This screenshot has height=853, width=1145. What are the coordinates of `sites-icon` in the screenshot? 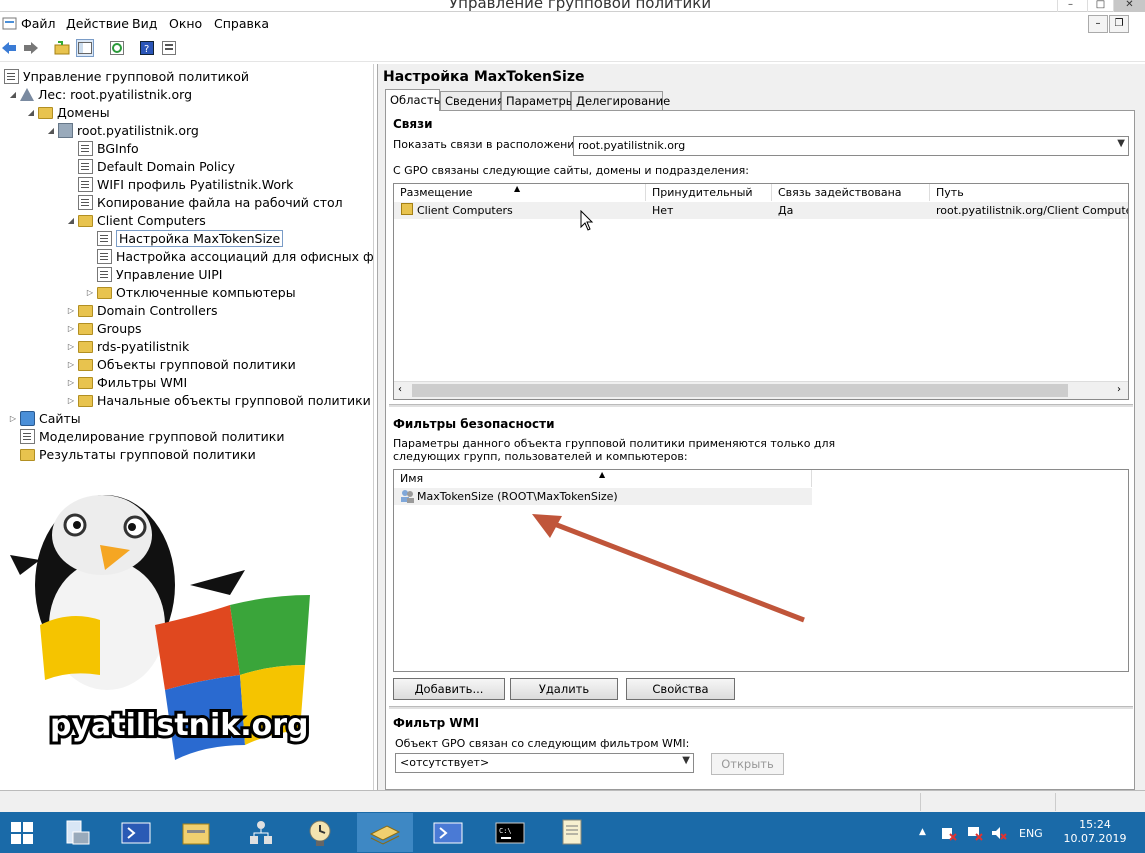 It's located at (27, 418).